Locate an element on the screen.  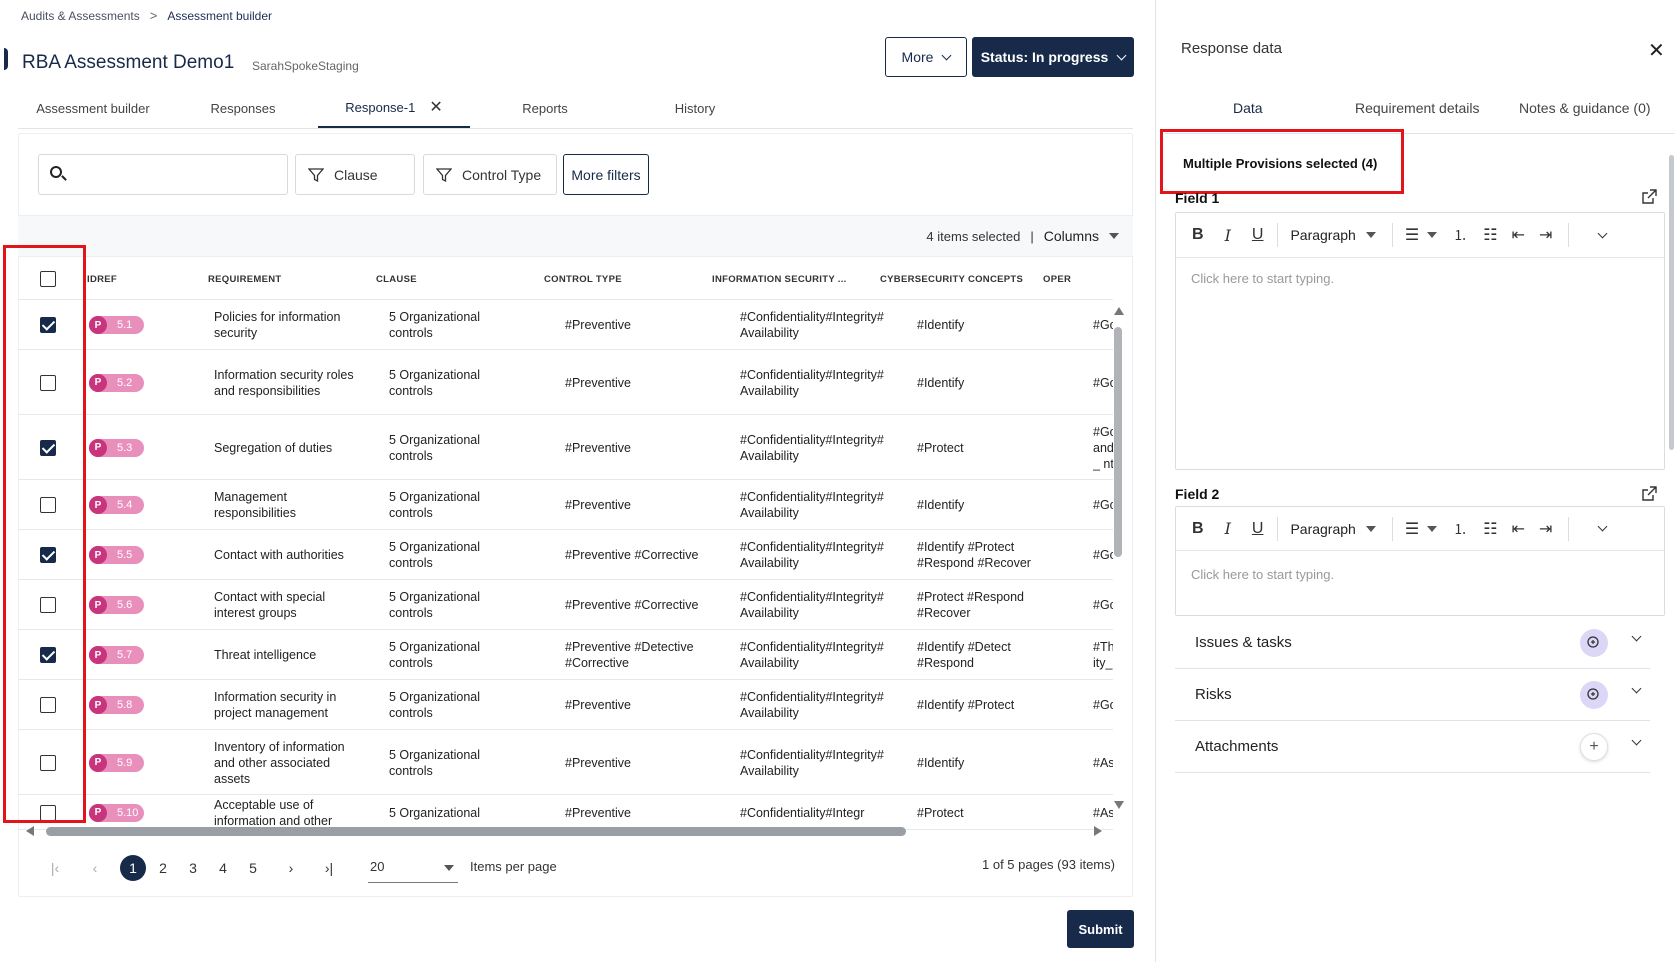
panel-scrollbar is located at coordinates (1672, 375).